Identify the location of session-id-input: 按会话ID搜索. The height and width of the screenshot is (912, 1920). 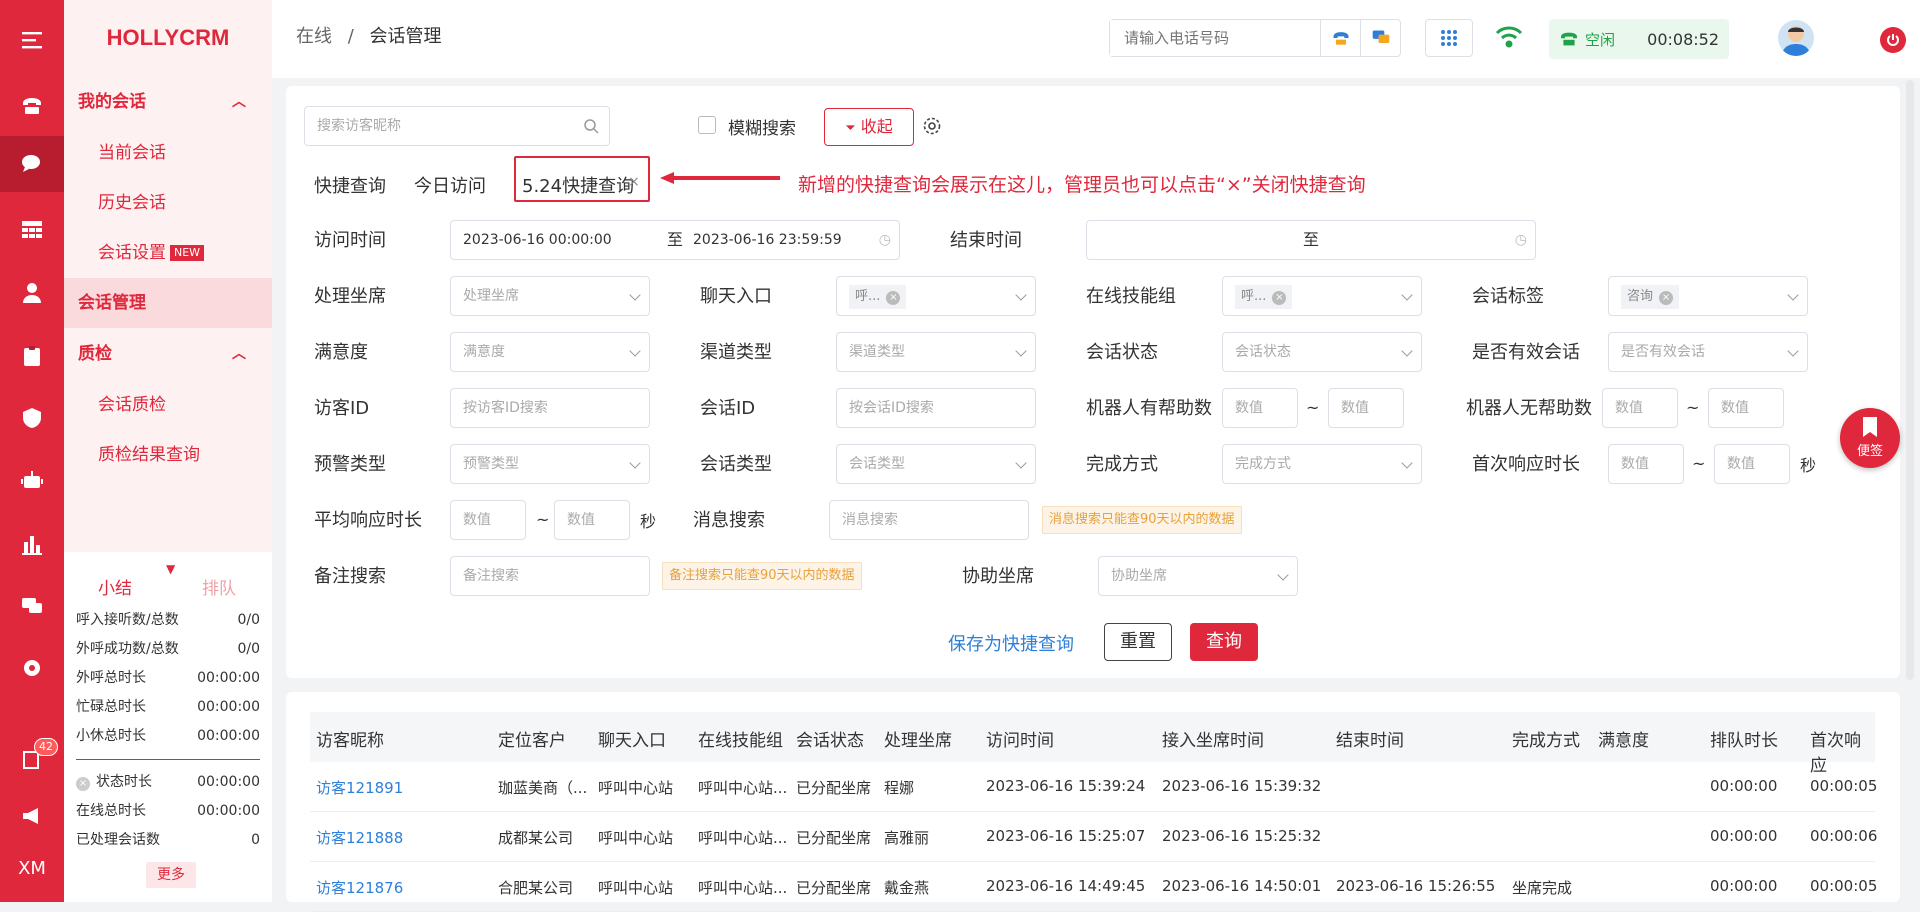
(936, 408).